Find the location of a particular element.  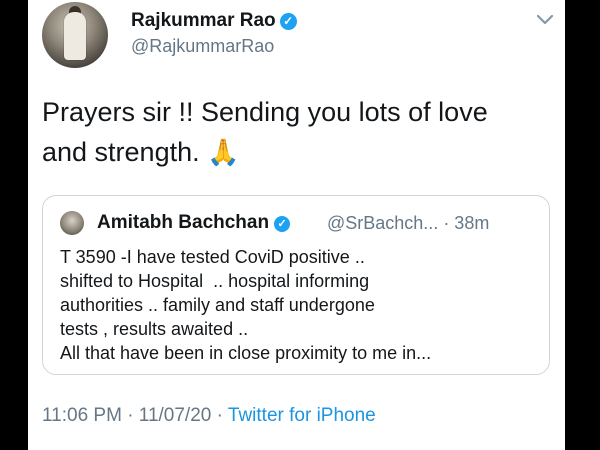

quoted-author-name: Amitabh Bachchan ✓ is located at coordinates (194, 223).